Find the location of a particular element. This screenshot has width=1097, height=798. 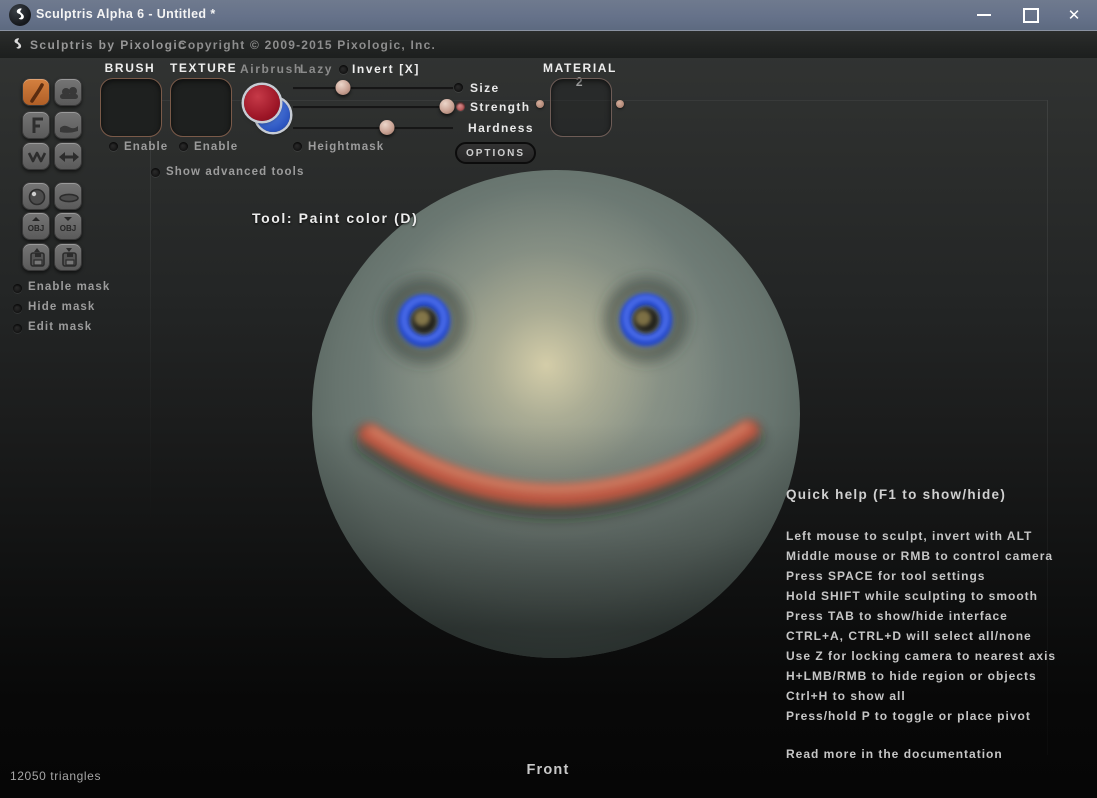

new-sphere-button is located at coordinates (36, 196).